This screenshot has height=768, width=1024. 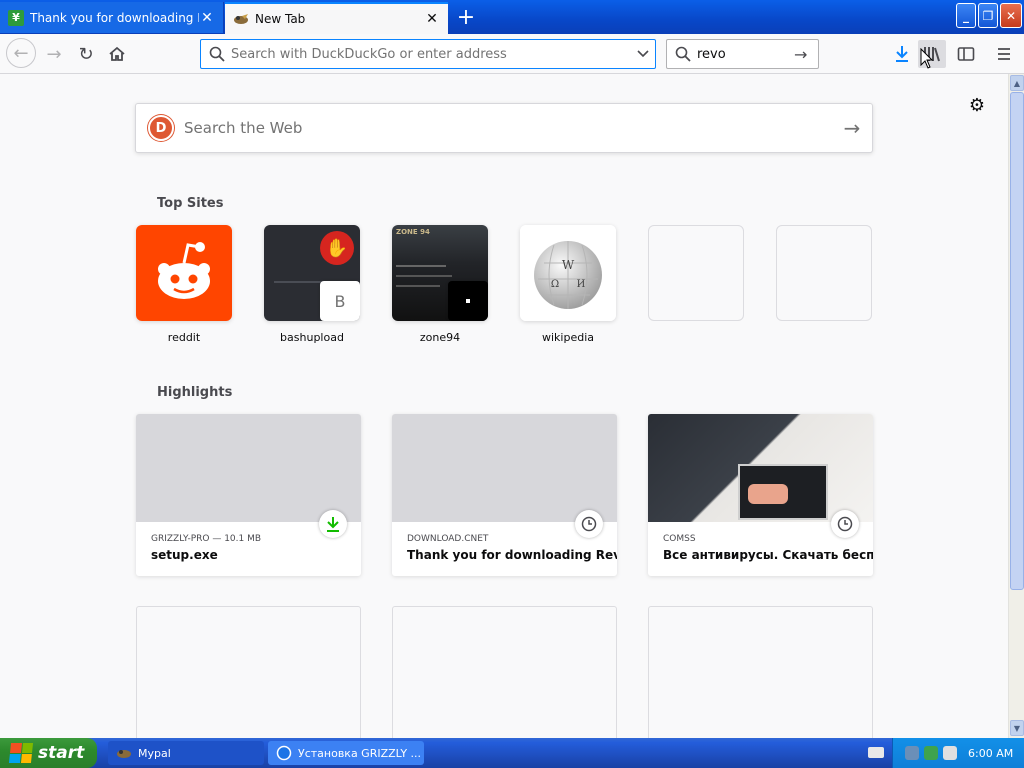 What do you see at coordinates (567, 337) in the screenshot?
I see `top-site-label: wikipedia` at bounding box center [567, 337].